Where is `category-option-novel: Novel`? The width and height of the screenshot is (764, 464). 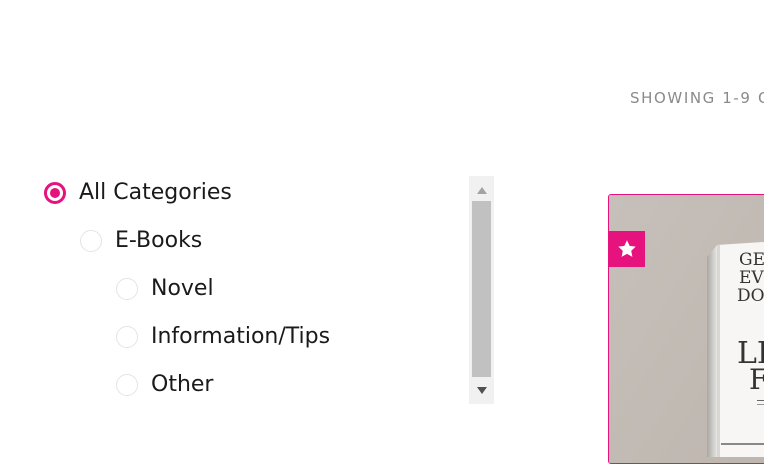 category-option-novel: Novel is located at coordinates (165, 288).